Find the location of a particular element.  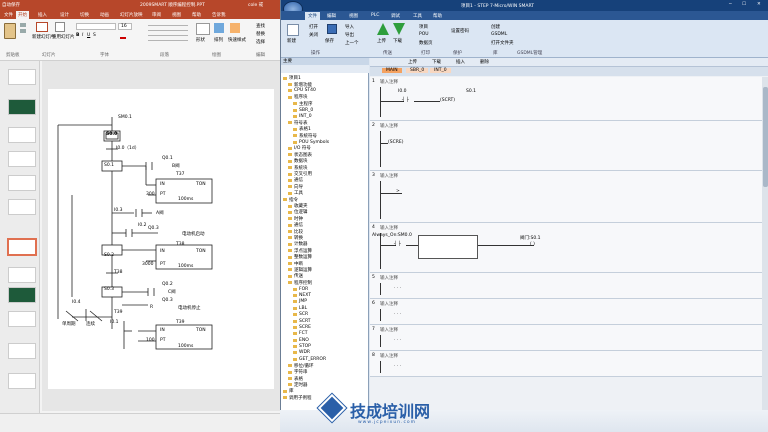

mw-menu-debug: 调试 is located at coordinates (395, 16).